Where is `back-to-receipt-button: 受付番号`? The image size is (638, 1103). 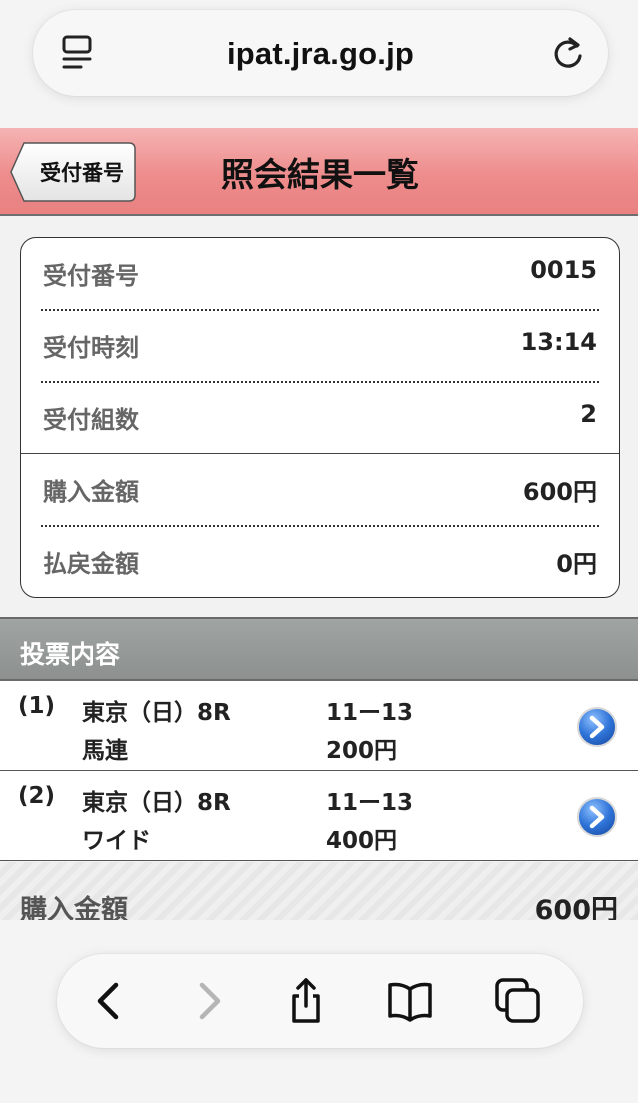 back-to-receipt-button: 受付番号 is located at coordinates (73, 172).